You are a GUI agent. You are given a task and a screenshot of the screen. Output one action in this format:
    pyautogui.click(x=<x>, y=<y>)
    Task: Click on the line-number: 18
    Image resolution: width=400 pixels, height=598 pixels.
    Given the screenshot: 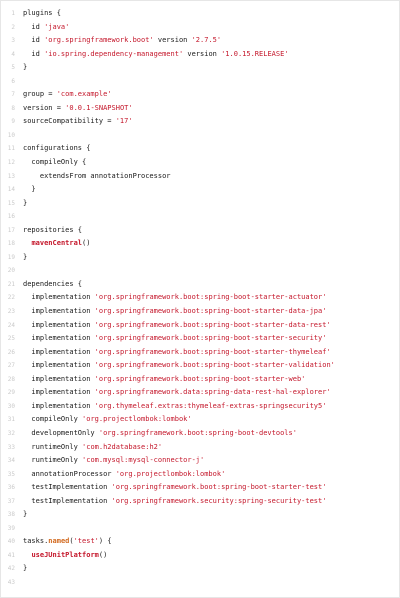 What is the action you would take?
    pyautogui.click(x=11, y=244)
    